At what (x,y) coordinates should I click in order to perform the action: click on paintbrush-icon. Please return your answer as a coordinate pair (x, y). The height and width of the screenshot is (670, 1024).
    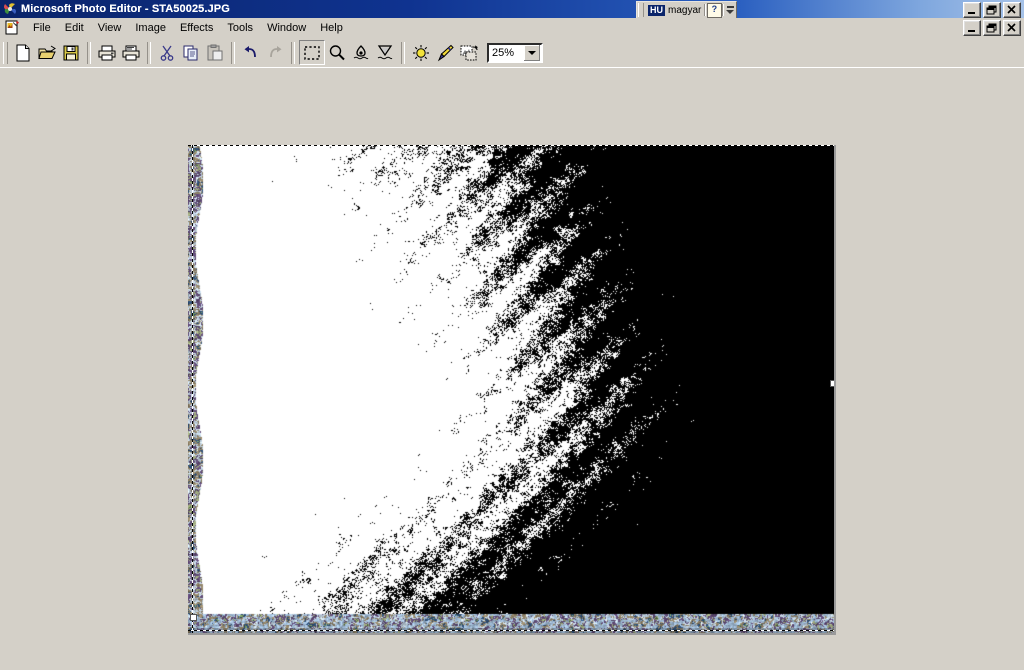
    Looking at the image, I should click on (445, 52).